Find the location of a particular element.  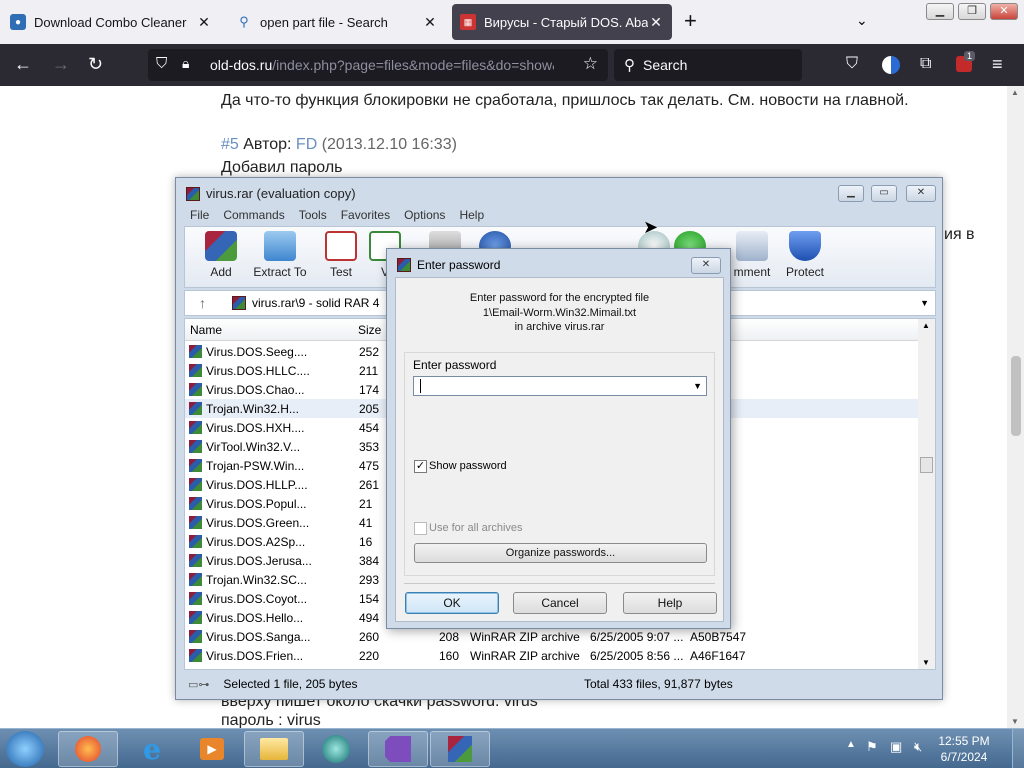

dialog-titlebar: Enter password is located at coordinates (448, 265).